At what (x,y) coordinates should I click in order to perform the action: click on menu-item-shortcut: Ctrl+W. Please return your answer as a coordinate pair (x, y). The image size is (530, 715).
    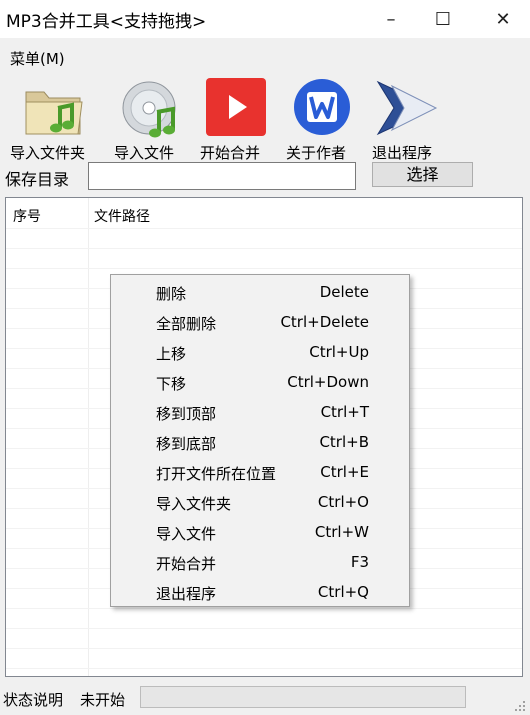
    Looking at the image, I should click on (341, 532).